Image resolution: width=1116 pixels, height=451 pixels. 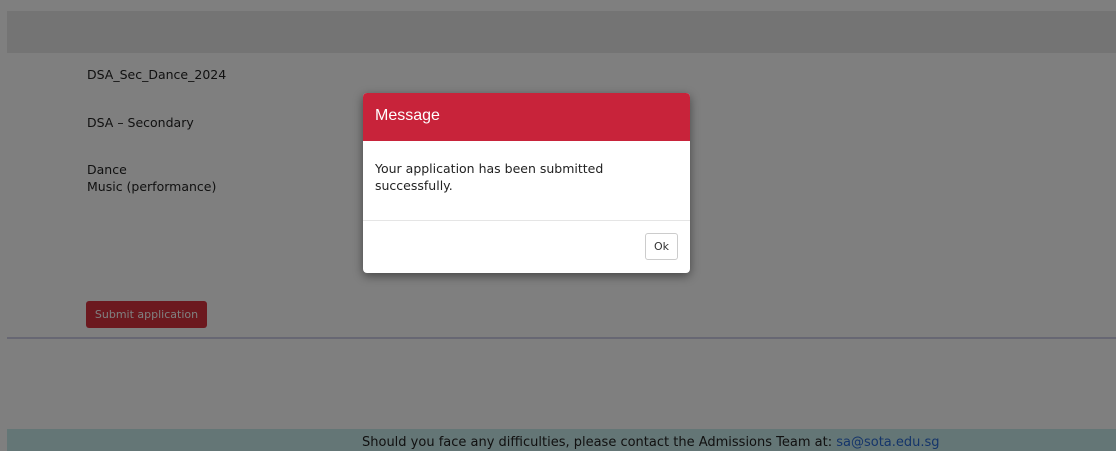 I want to click on ok-button: Ok, so click(x=661, y=246).